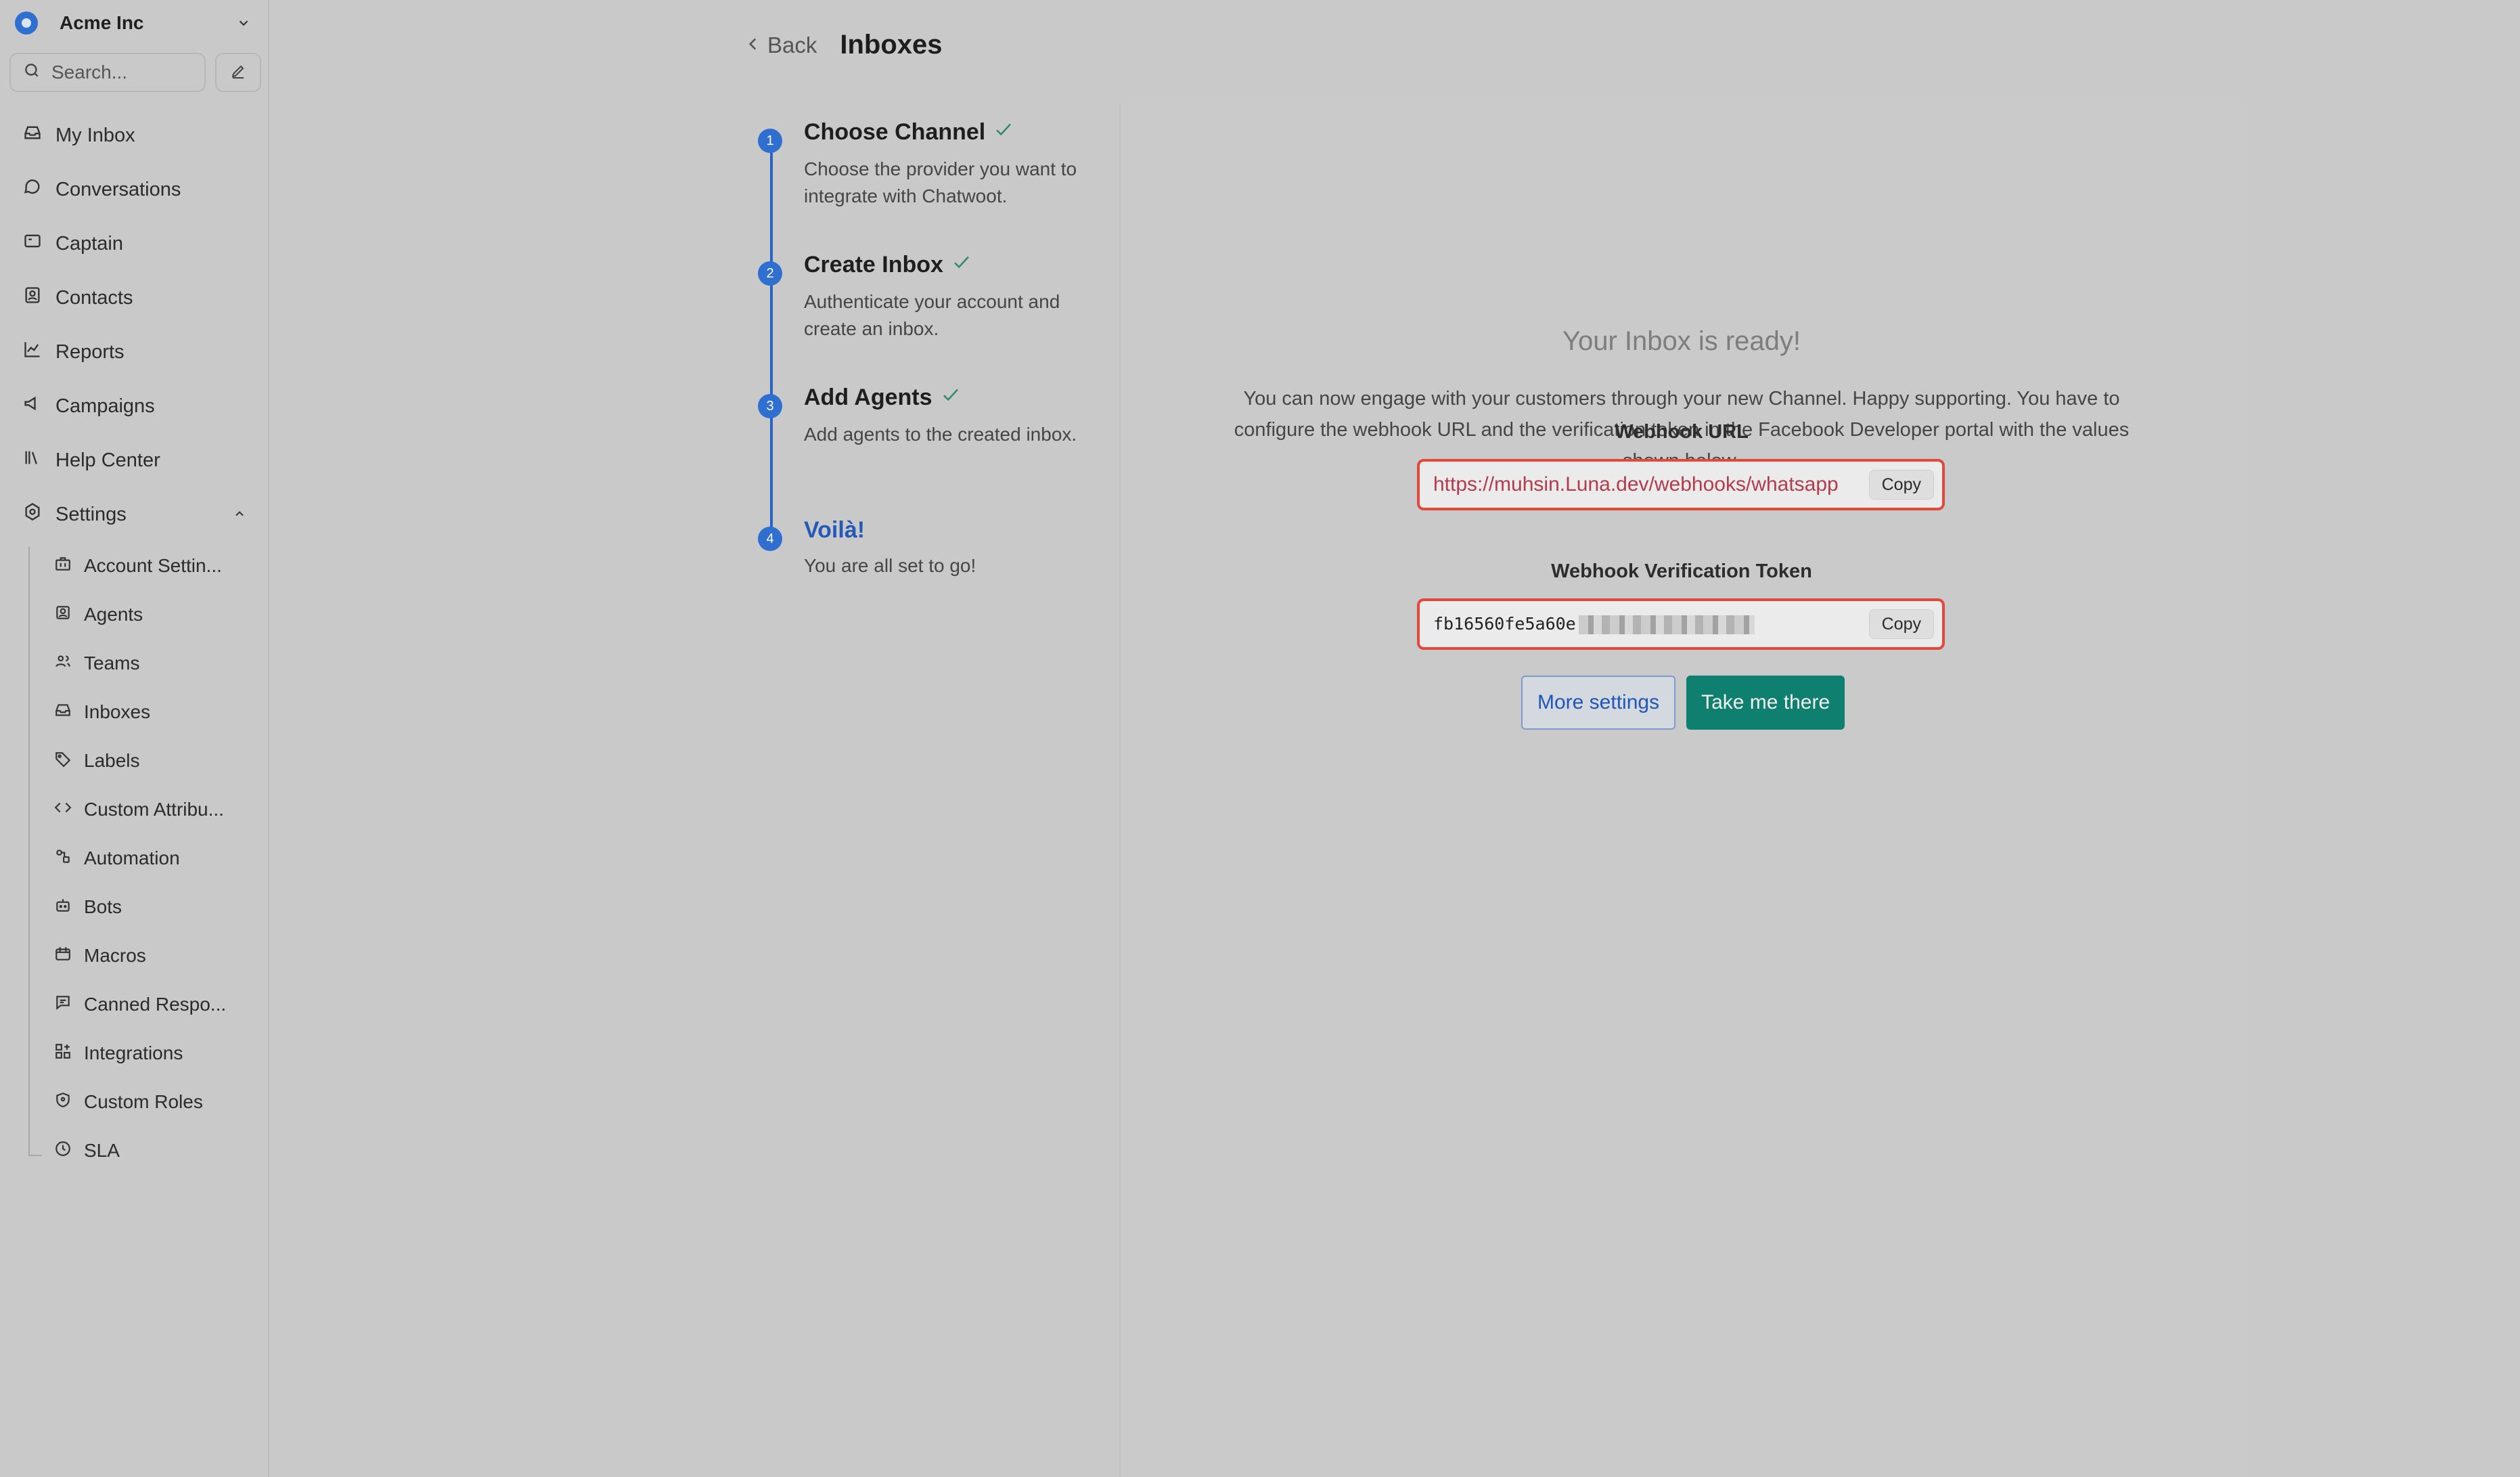  I want to click on sidebar-item-integrations: Integrations, so click(134, 1053).